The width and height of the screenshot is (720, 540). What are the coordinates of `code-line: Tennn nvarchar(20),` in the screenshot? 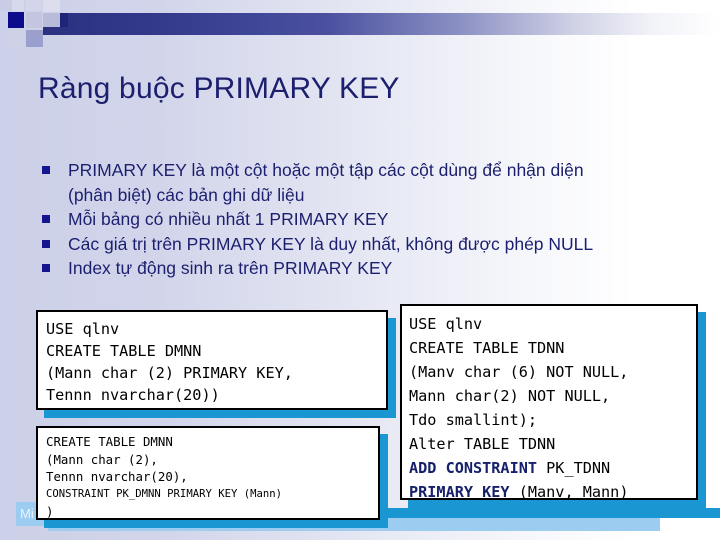 It's located at (117, 476).